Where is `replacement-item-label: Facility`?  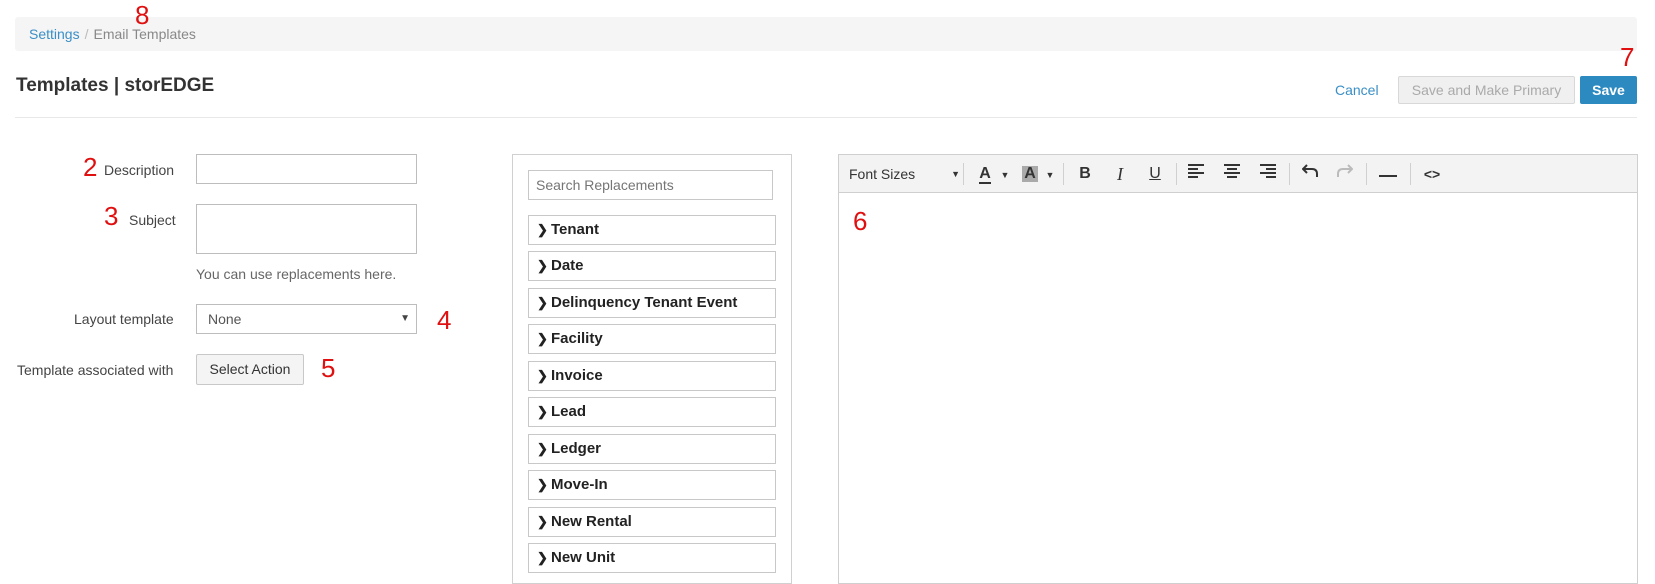 replacement-item-label: Facility is located at coordinates (577, 338).